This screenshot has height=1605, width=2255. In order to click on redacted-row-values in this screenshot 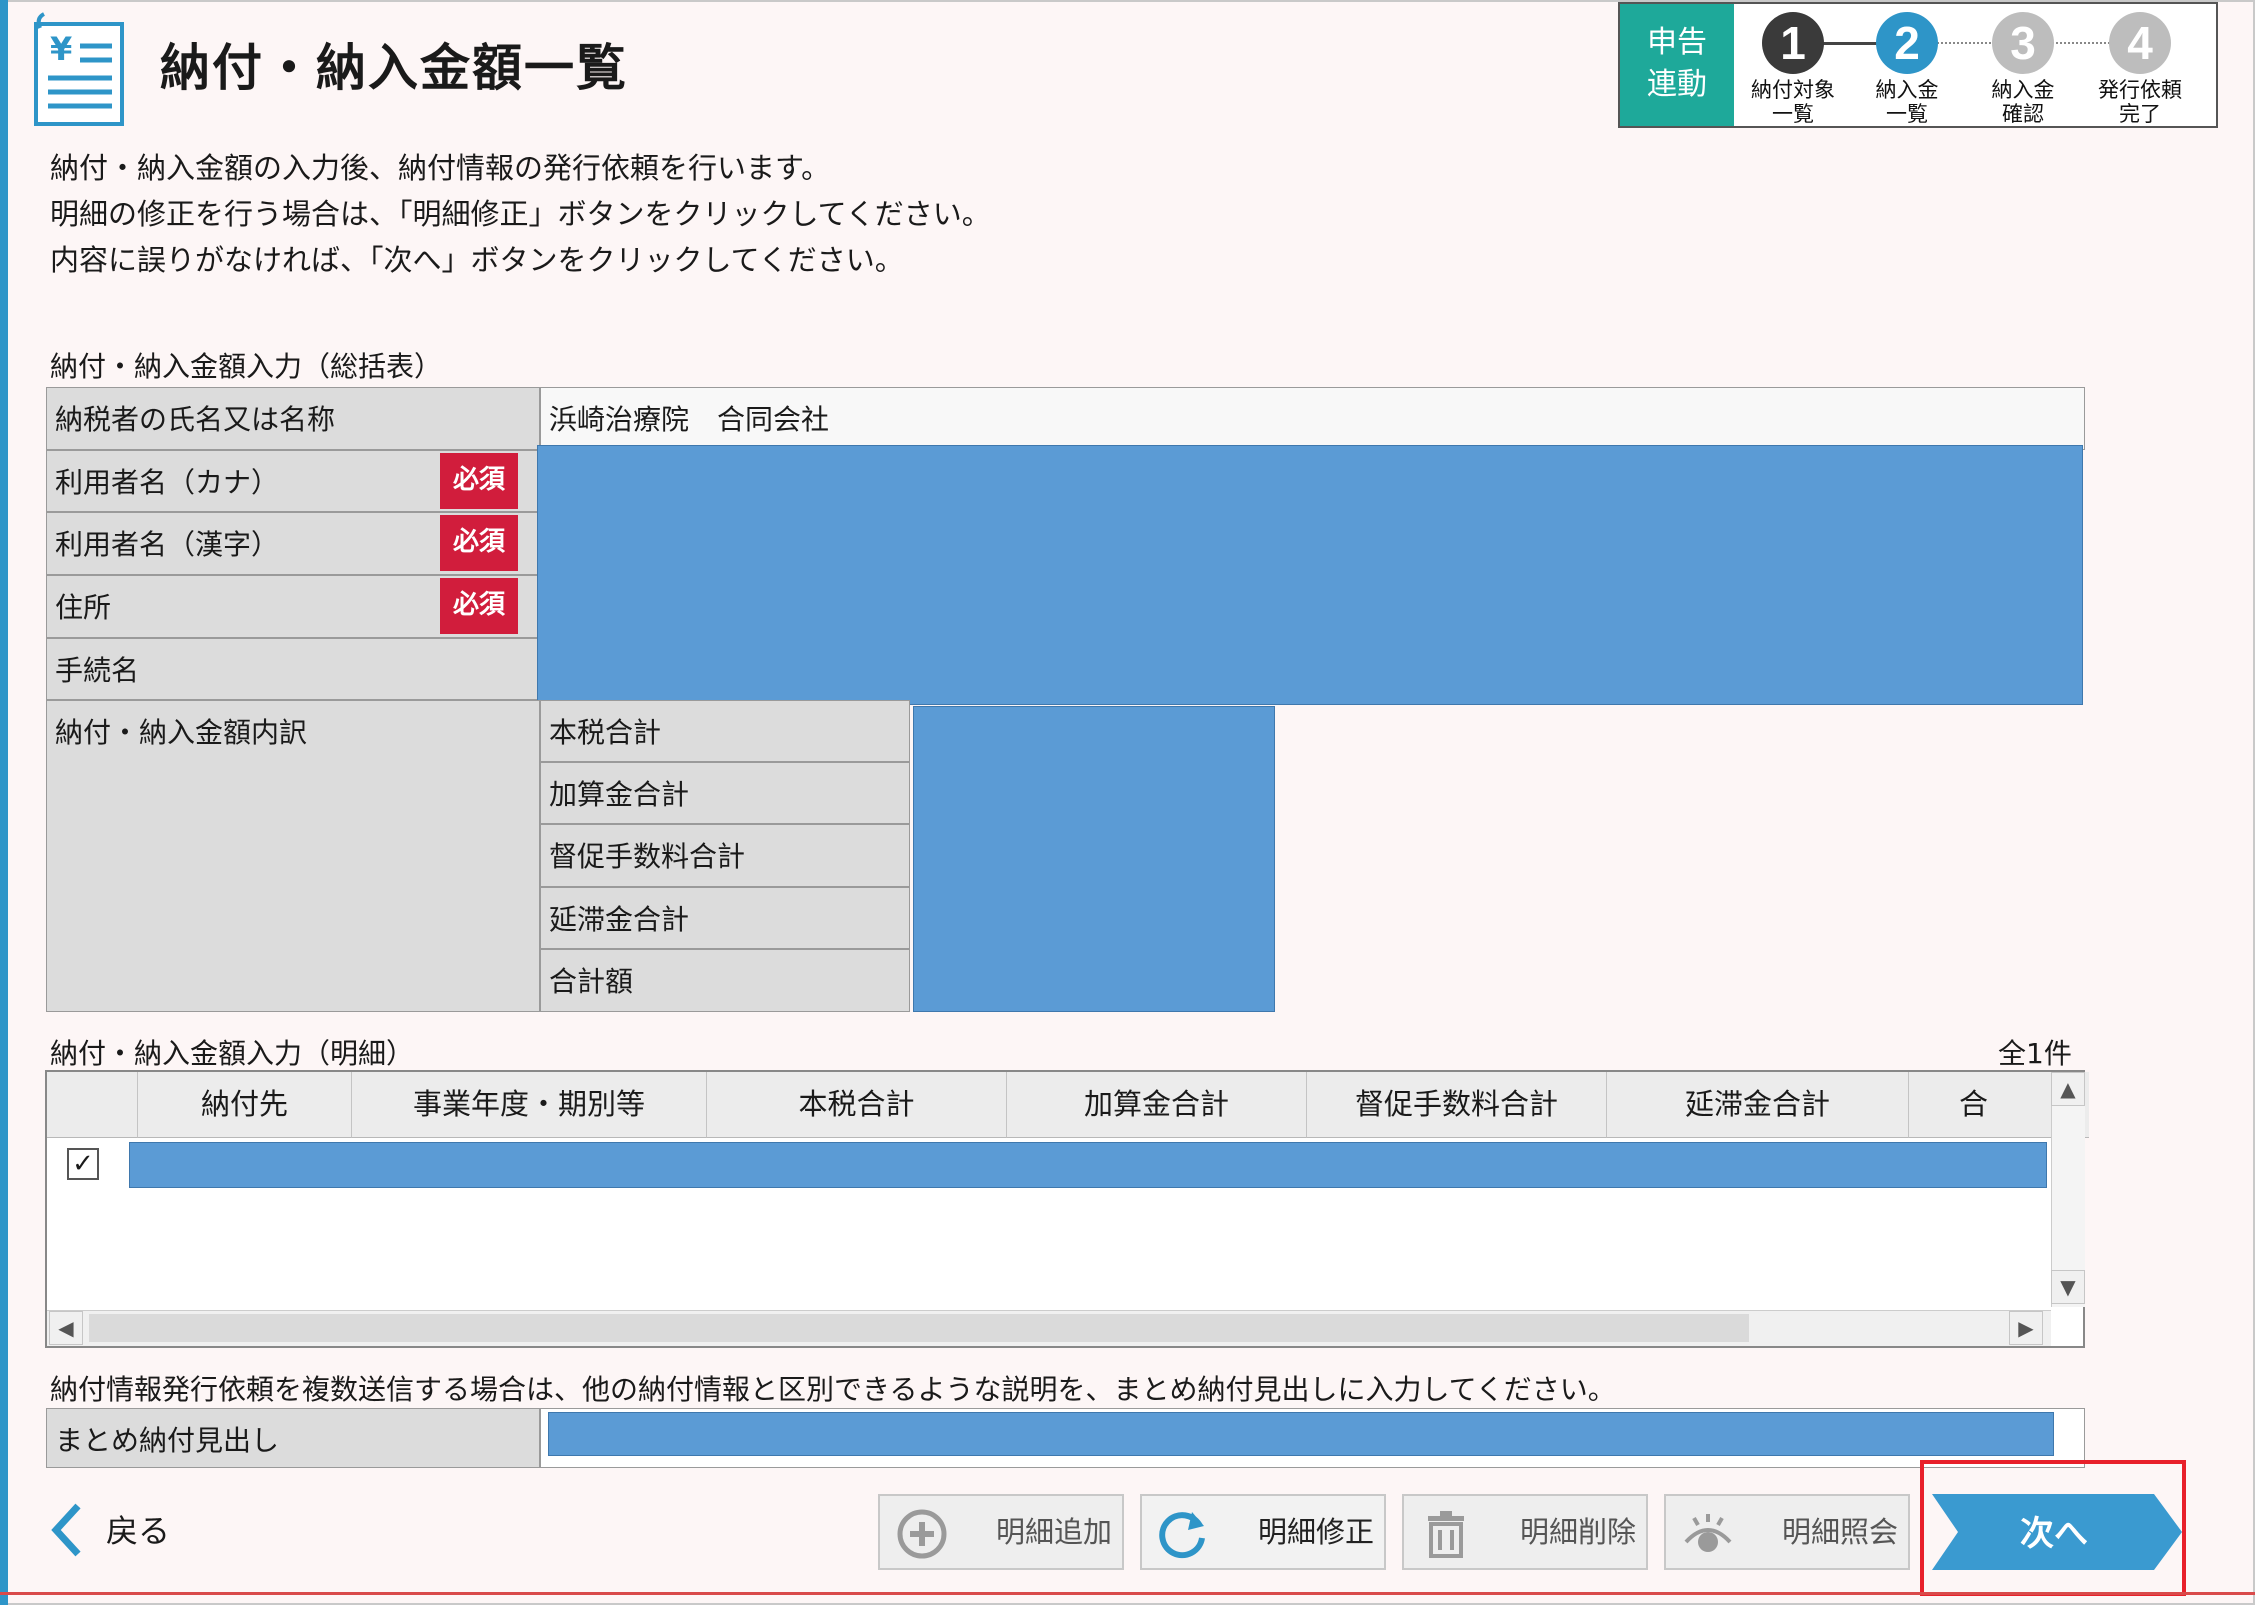, I will do `click(1088, 1165)`.